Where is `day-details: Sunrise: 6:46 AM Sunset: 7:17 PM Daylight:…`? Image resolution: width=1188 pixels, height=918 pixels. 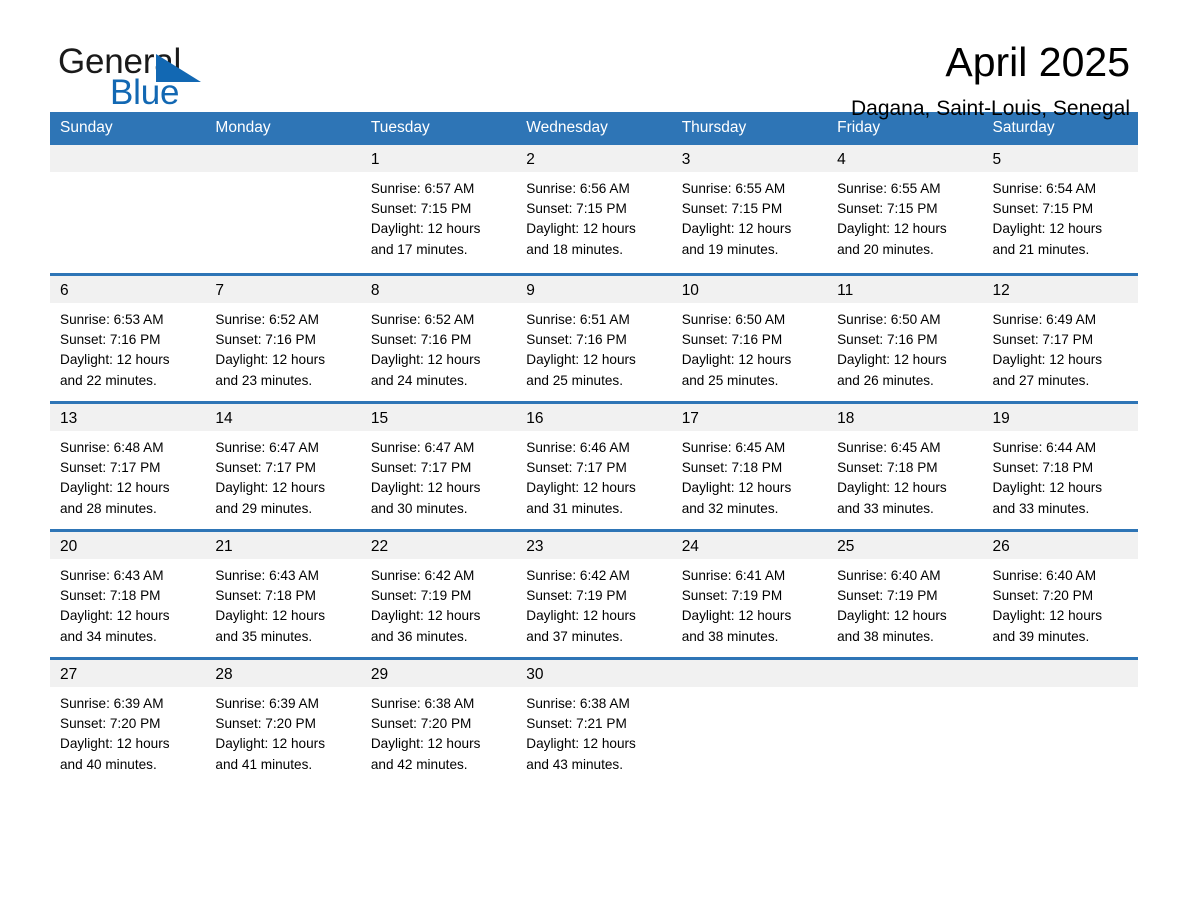 day-details: Sunrise: 6:46 AM Sunset: 7:17 PM Daylight:… is located at coordinates (593, 475).